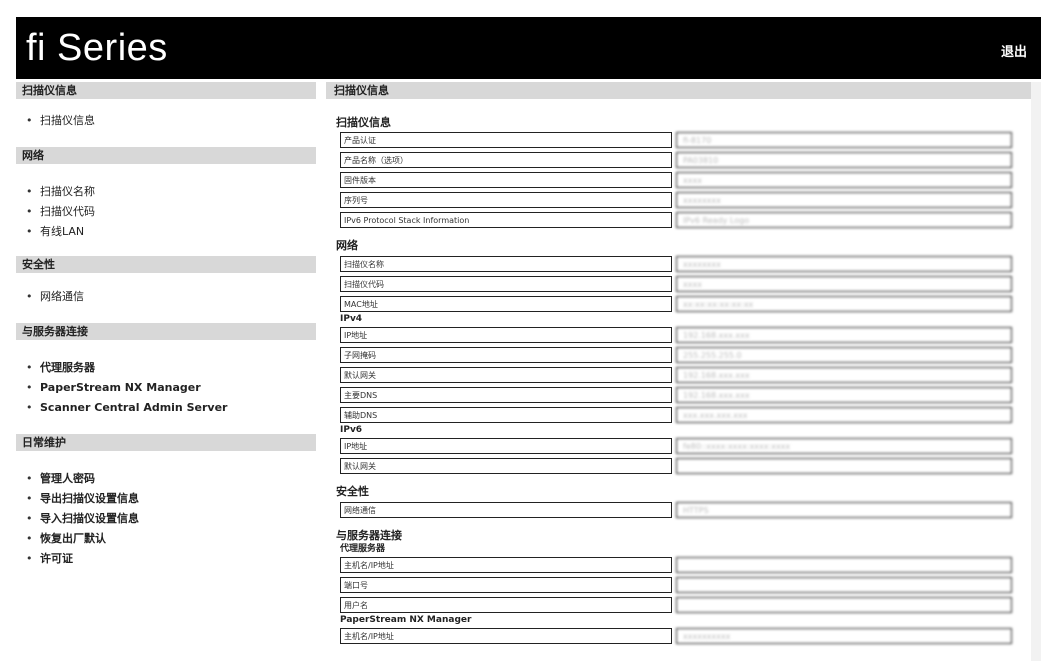  I want to click on field-value: xx:xx:xx:xx:xx:xx, so click(844, 304).